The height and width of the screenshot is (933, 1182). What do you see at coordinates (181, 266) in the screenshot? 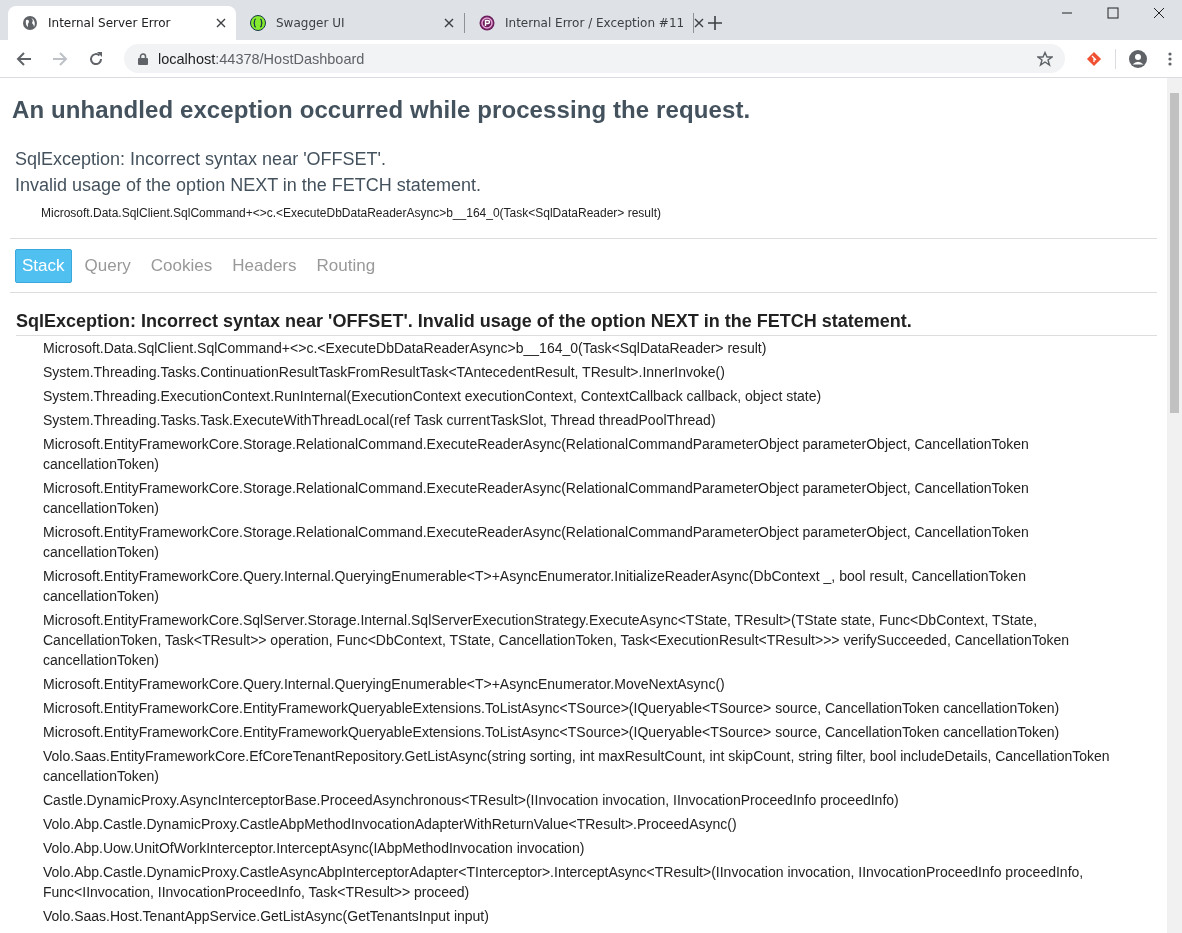
I see `page-tab: Cookies` at bounding box center [181, 266].